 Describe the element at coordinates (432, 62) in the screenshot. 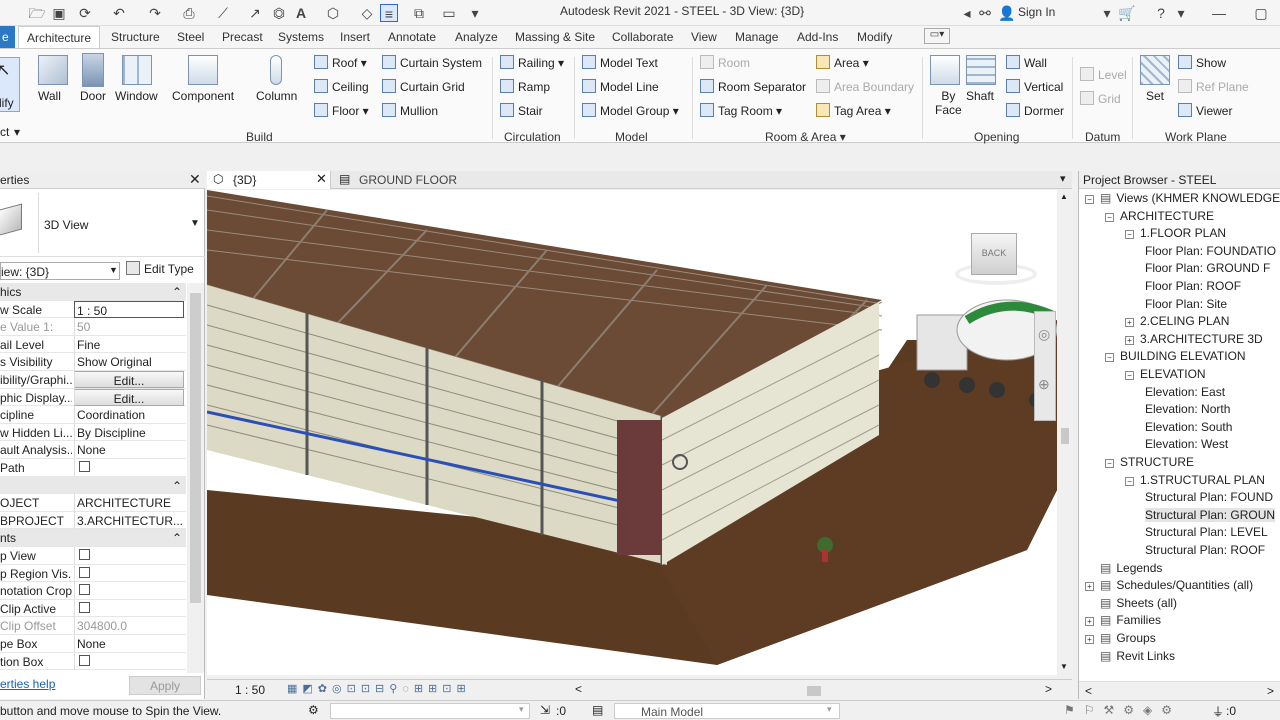

I see `curtain-system-button: Curtain System` at that location.